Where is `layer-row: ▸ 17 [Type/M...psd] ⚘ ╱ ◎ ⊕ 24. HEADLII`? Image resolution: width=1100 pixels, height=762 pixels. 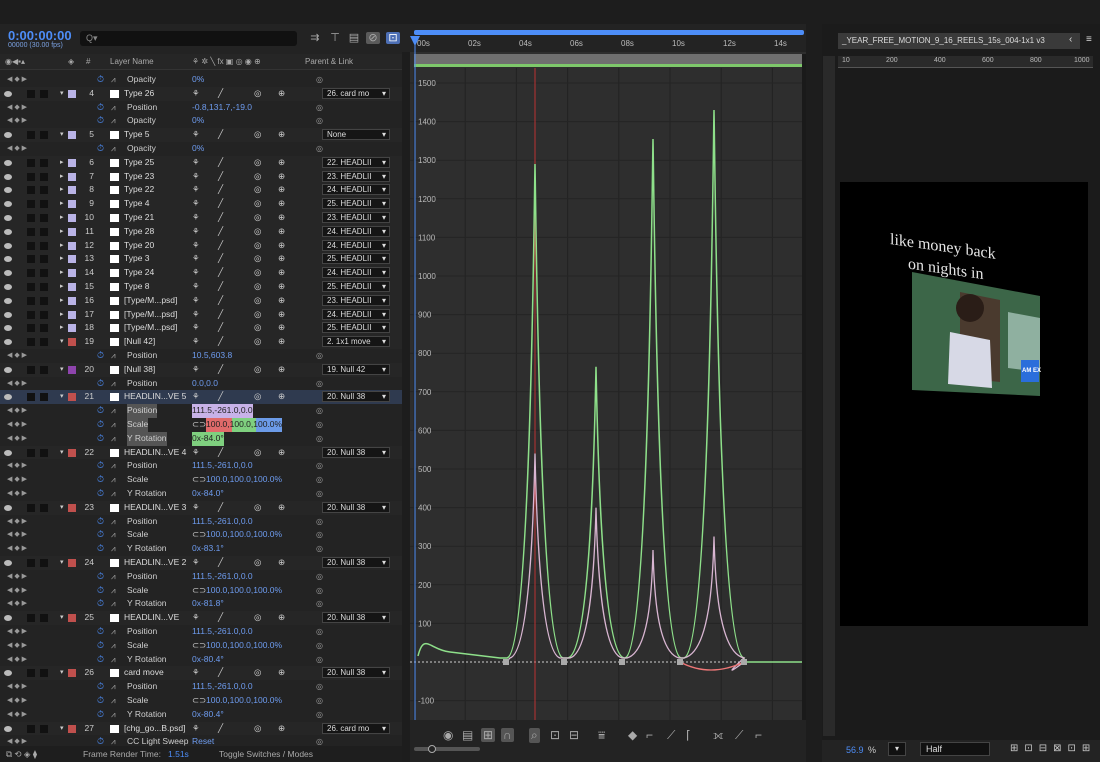
layer-row: ▸ 17 [Type/M...psd] ⚘ ╱ ◎ ⊕ 24. HEADLII is located at coordinates (201, 314).